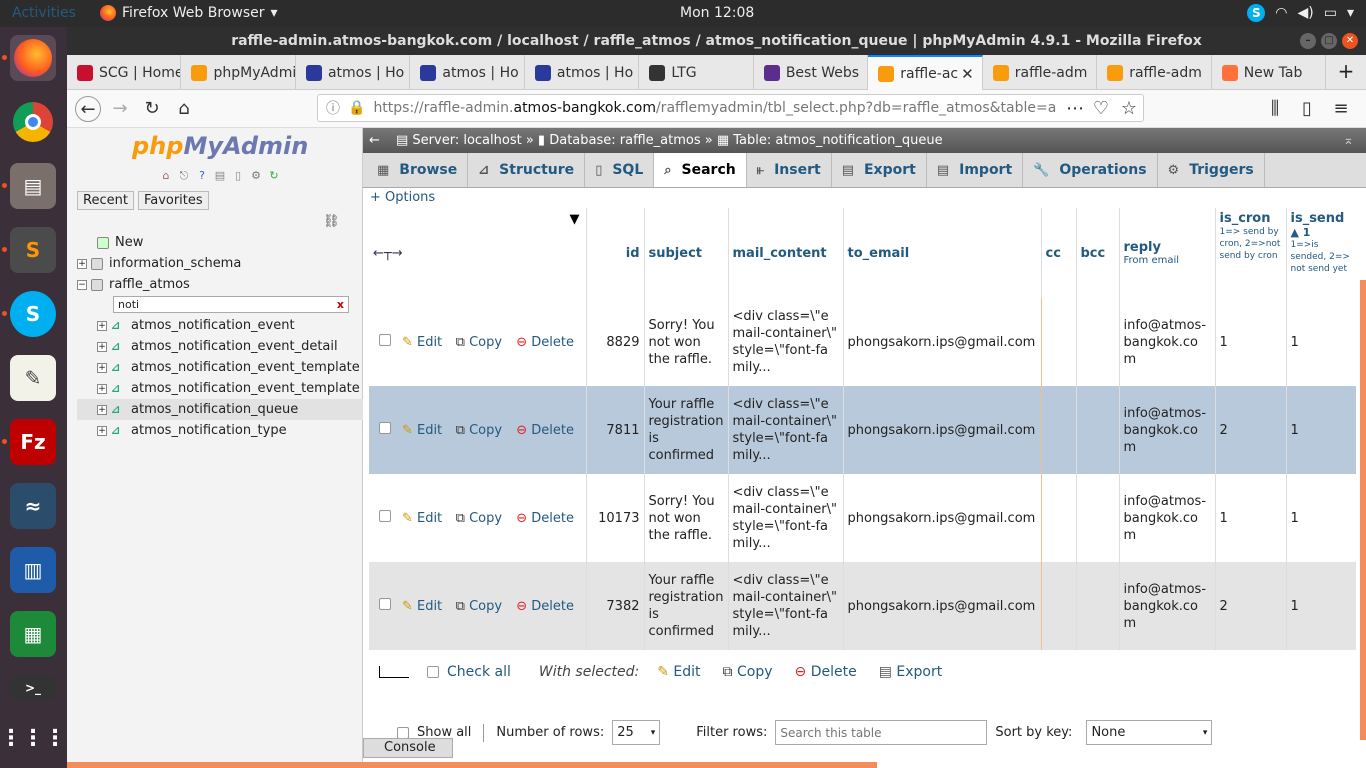 The width and height of the screenshot is (1366, 768). Describe the element at coordinates (696, 72) in the screenshot. I see `browser-tab: LTG` at that location.